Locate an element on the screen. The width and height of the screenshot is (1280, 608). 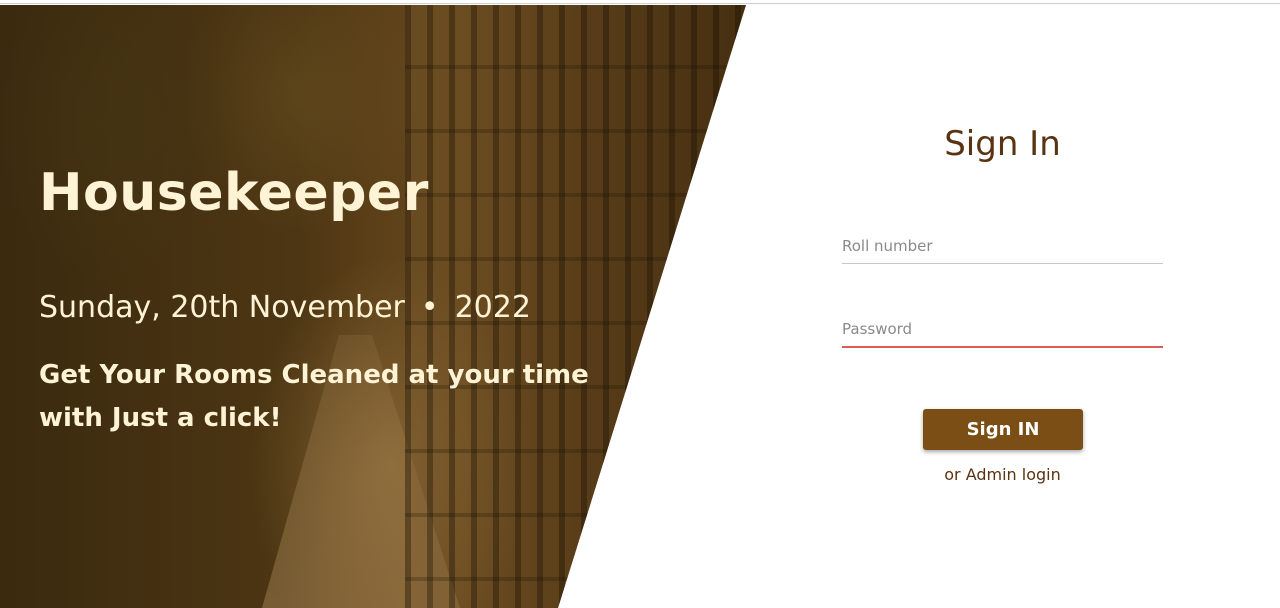
app-title: Housekeeper is located at coordinates (234, 193).